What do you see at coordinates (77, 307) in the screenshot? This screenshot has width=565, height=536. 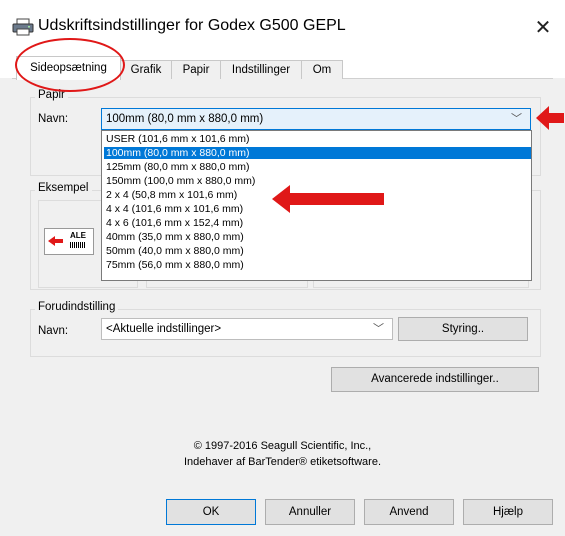 I see `preset-group-label: Forudindstilling` at bounding box center [77, 307].